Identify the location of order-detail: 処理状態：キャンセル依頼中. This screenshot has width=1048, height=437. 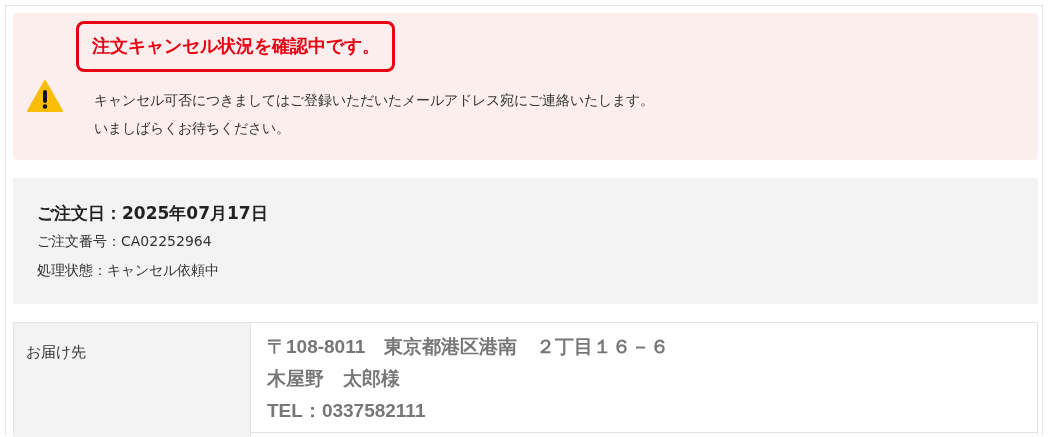
(128, 270).